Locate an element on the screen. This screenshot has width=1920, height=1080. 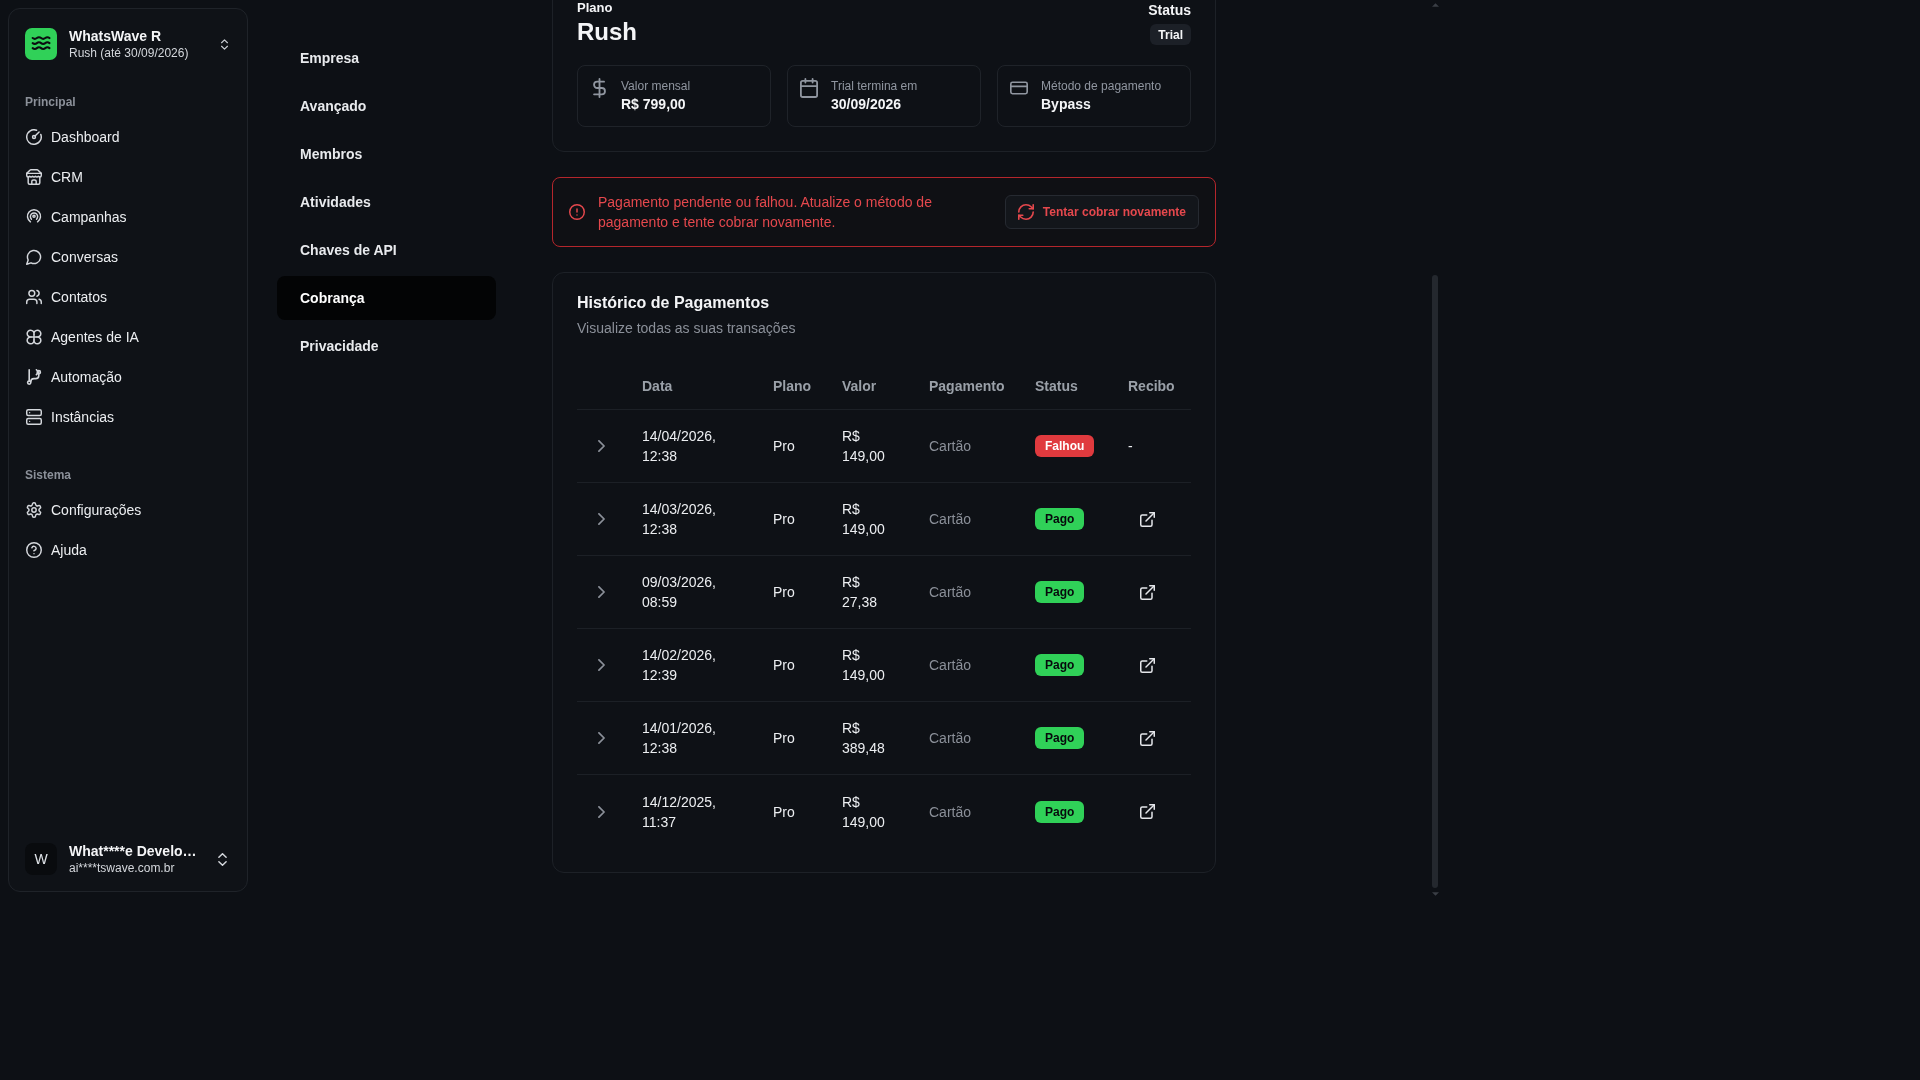
user-avatar: W is located at coordinates (41, 859).